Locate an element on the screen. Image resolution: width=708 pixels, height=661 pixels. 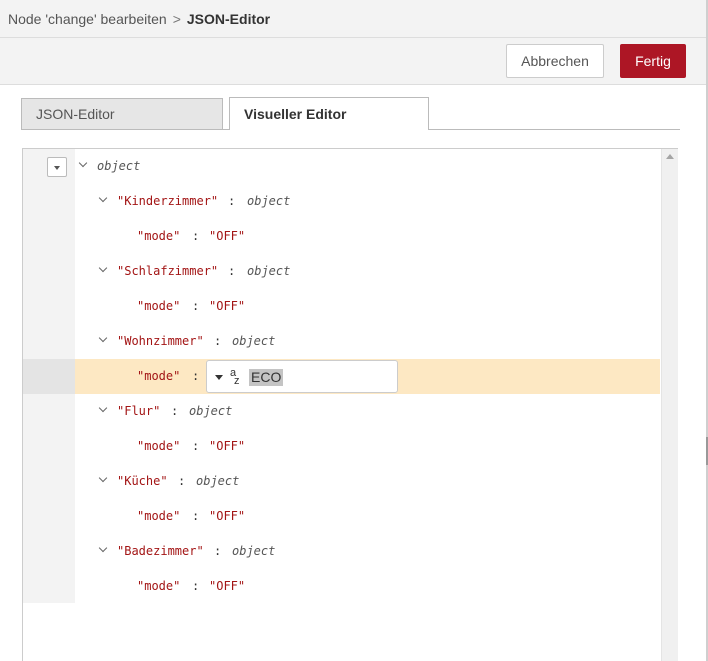
editor-tray-header: Node 'change' bearbeiten > JSON-Editor is located at coordinates (354, 19).